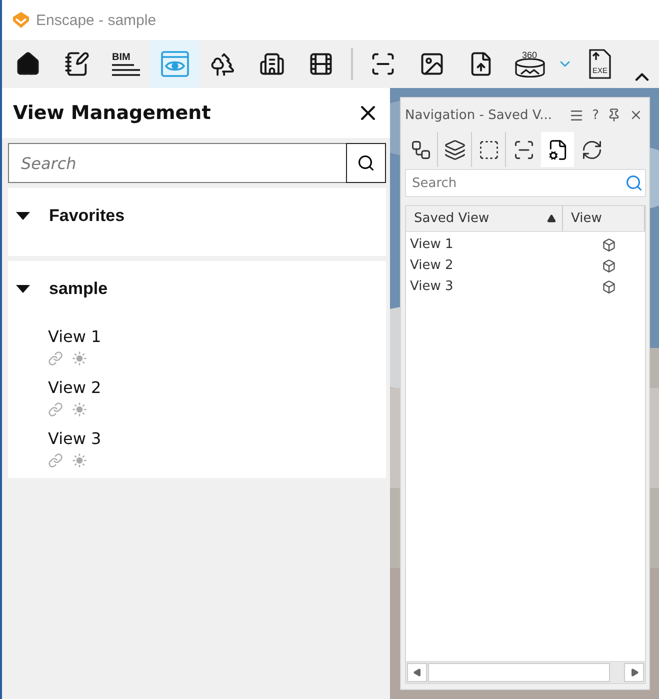 The width and height of the screenshot is (659, 699). Describe the element at coordinates (489, 149) in the screenshot. I see `sheet-icon` at that location.